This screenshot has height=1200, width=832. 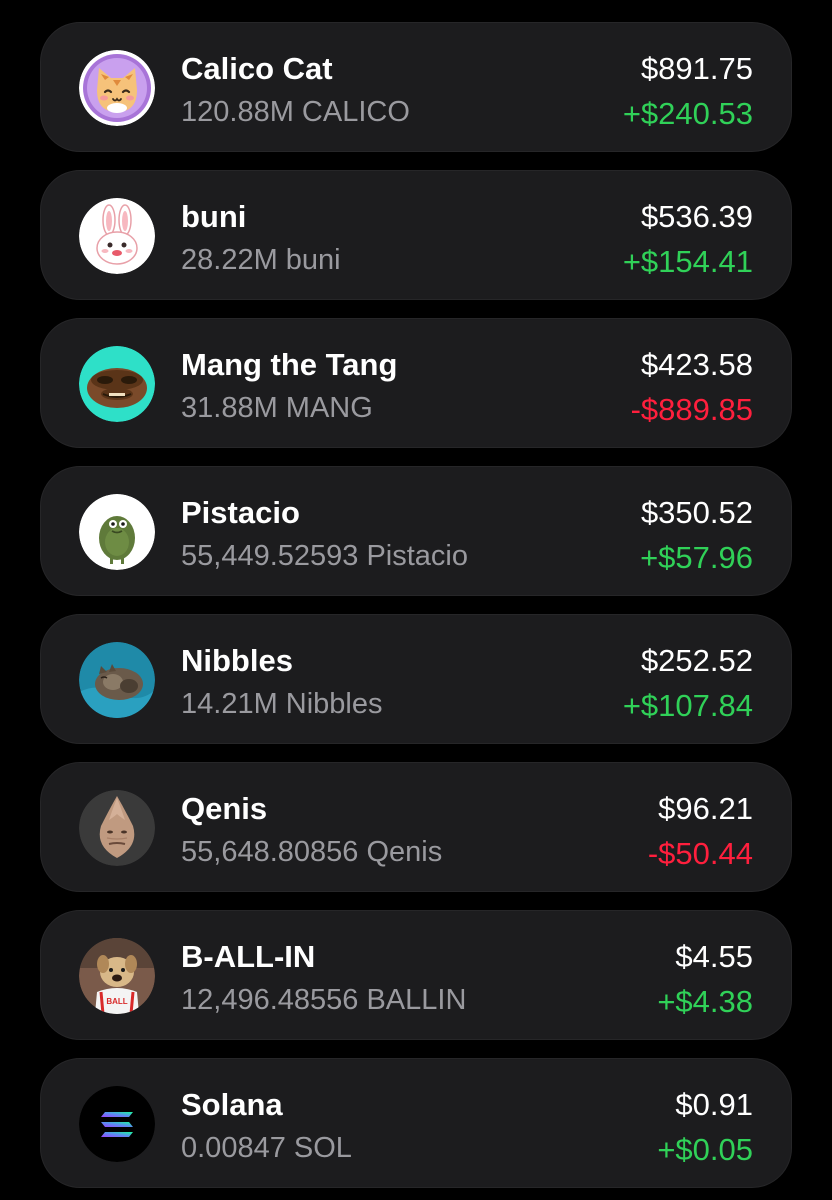 What do you see at coordinates (214, 216) in the screenshot?
I see `token-name: buni` at bounding box center [214, 216].